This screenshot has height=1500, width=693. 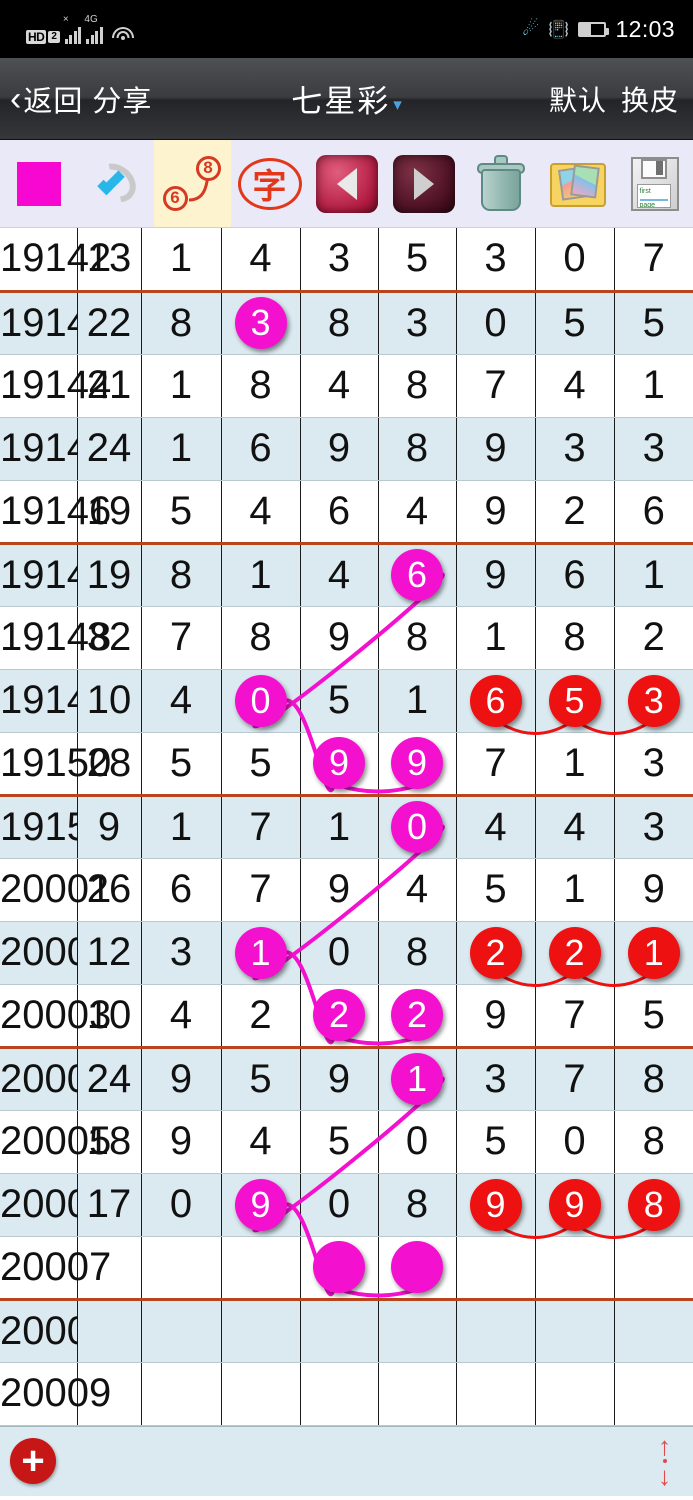 I want to click on table-row: 20007, so click(x=346, y=1268).